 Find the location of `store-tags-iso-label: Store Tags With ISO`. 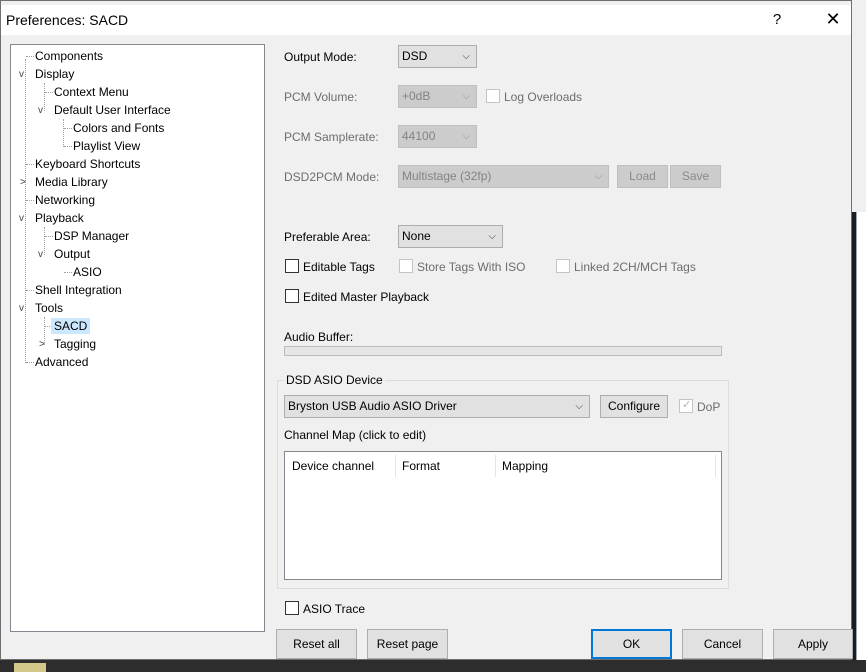

store-tags-iso-label: Store Tags With ISO is located at coordinates (471, 267).